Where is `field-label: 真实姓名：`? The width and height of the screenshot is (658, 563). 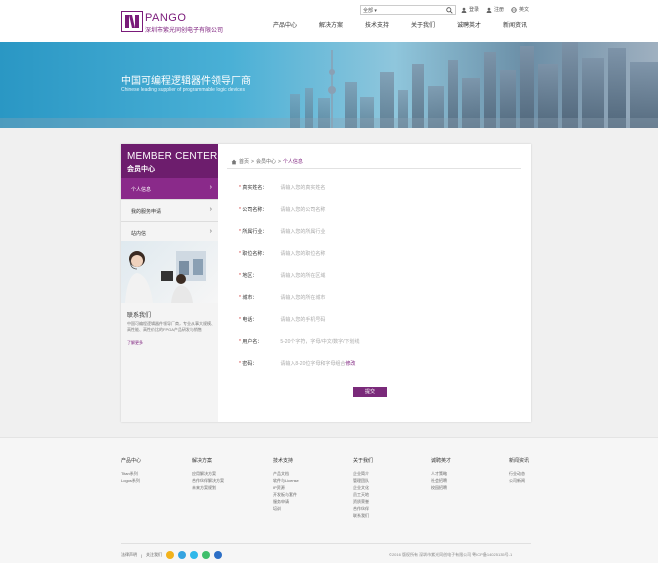
field-label: 真实姓名： is located at coordinates (255, 188).